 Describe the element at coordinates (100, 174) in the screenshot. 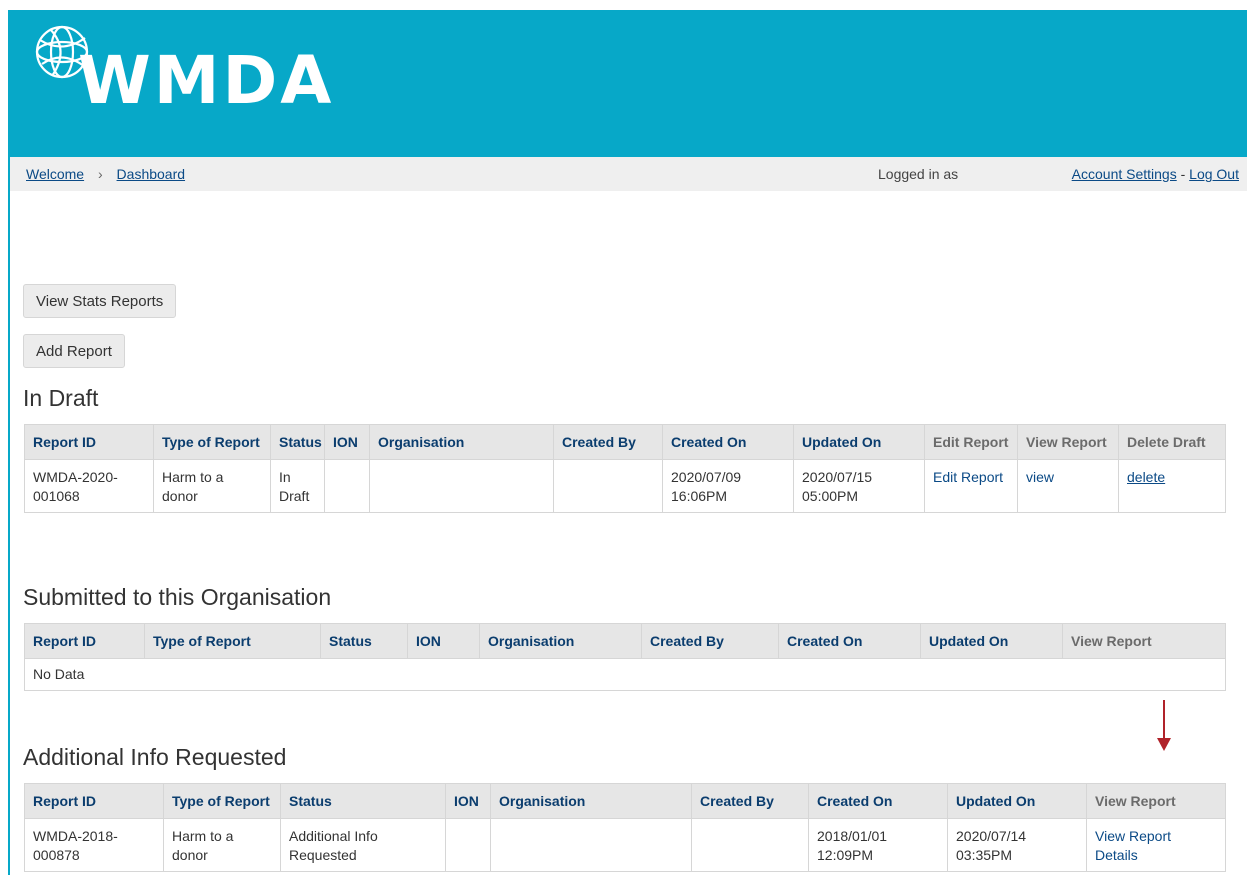

I see `chevron-right-icon: ›` at that location.